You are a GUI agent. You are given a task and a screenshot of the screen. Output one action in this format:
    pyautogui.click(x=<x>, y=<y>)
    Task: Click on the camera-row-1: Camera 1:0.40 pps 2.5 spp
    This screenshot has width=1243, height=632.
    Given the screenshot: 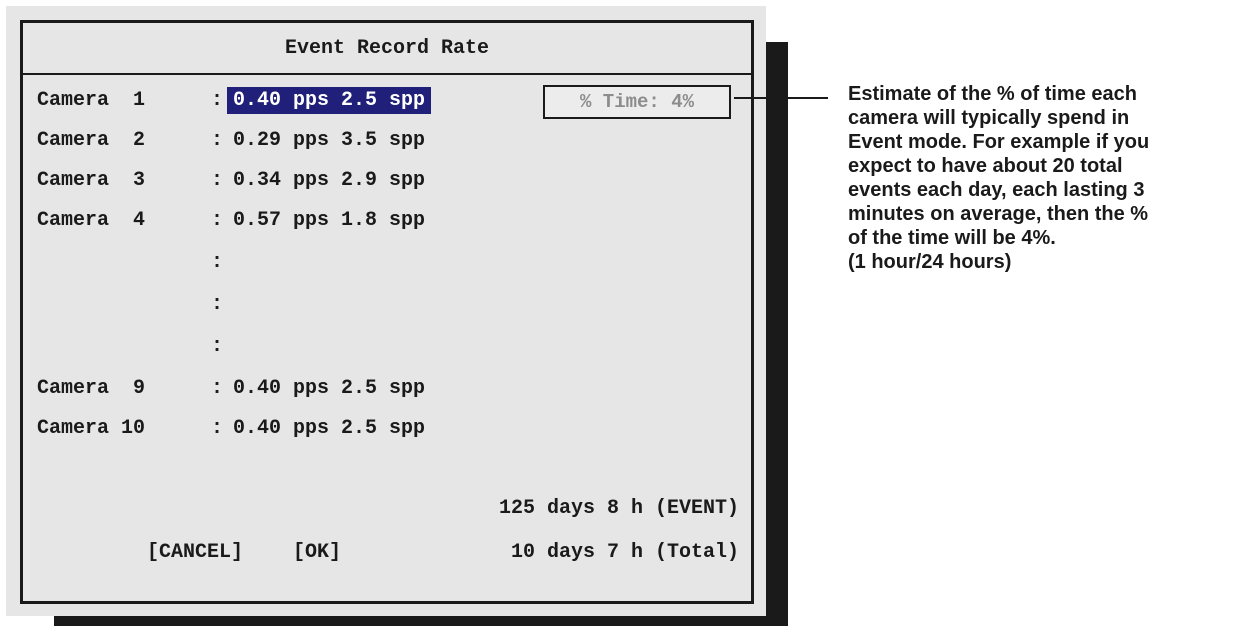 What is the action you would take?
    pyautogui.click(x=234, y=100)
    